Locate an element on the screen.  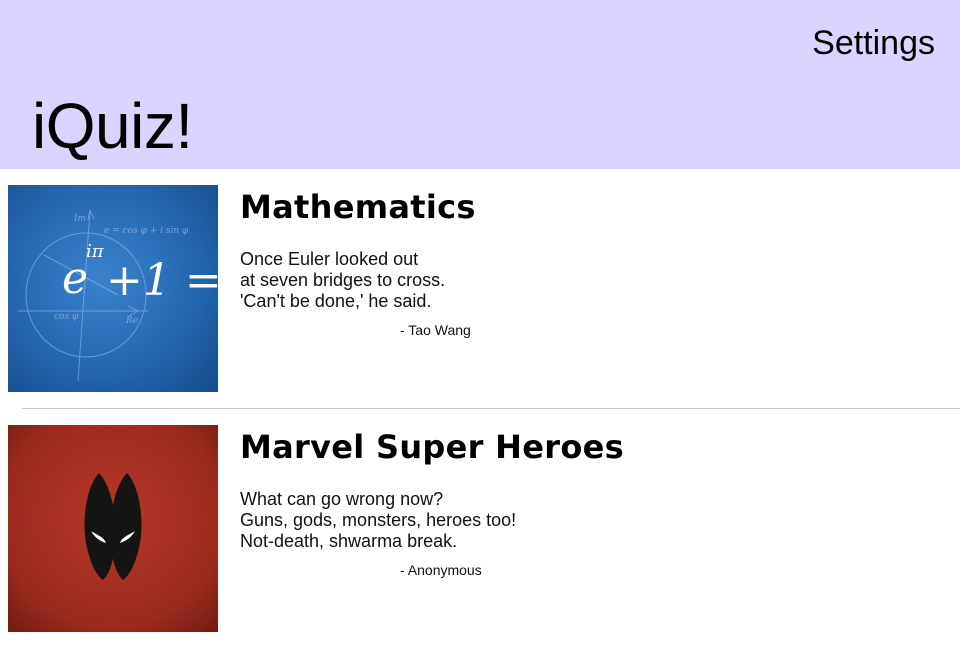
svg-text: e is located at coordinates (75, 278).